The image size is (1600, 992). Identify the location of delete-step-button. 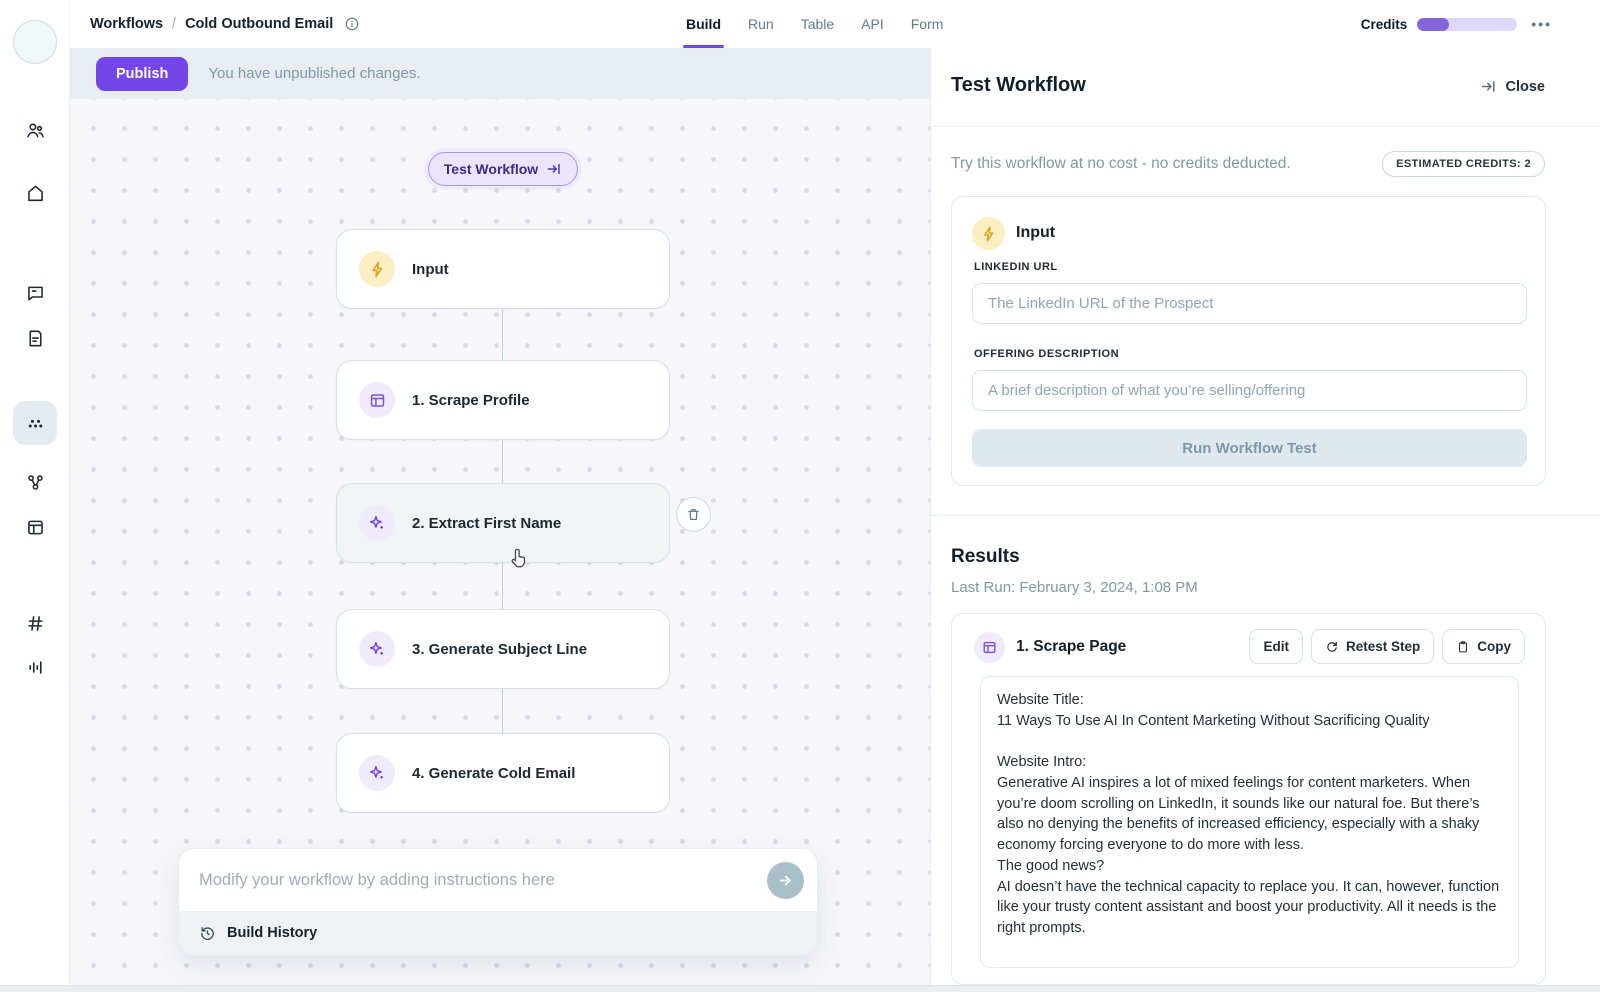
(693, 514).